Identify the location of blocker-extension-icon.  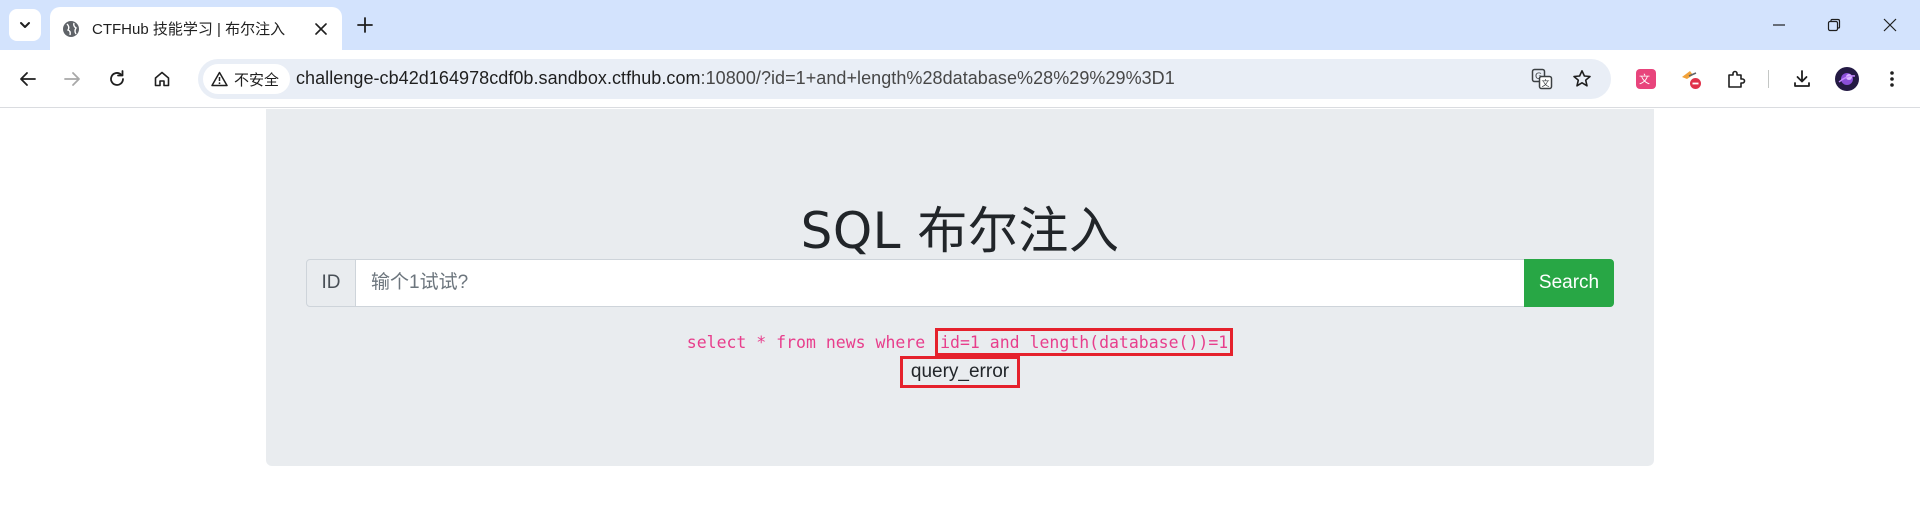
(1691, 79).